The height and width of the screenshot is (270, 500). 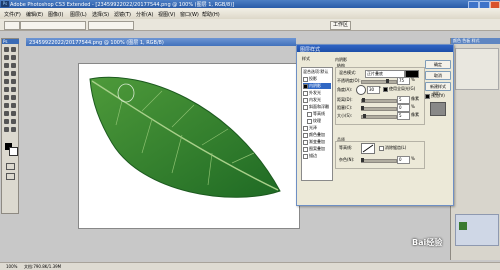 What do you see at coordinates (12, 25) in the screenshot?
I see `tool-preset-picker` at bounding box center [12, 25].